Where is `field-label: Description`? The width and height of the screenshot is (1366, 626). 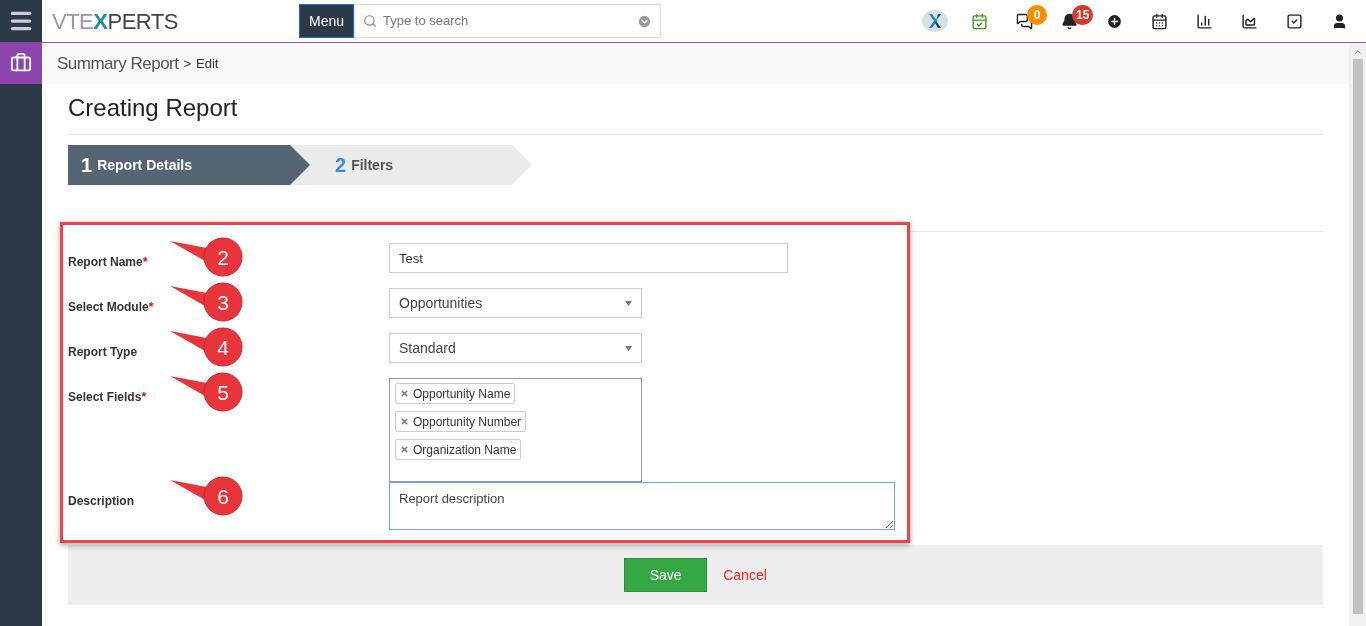 field-label: Description is located at coordinates (101, 501).